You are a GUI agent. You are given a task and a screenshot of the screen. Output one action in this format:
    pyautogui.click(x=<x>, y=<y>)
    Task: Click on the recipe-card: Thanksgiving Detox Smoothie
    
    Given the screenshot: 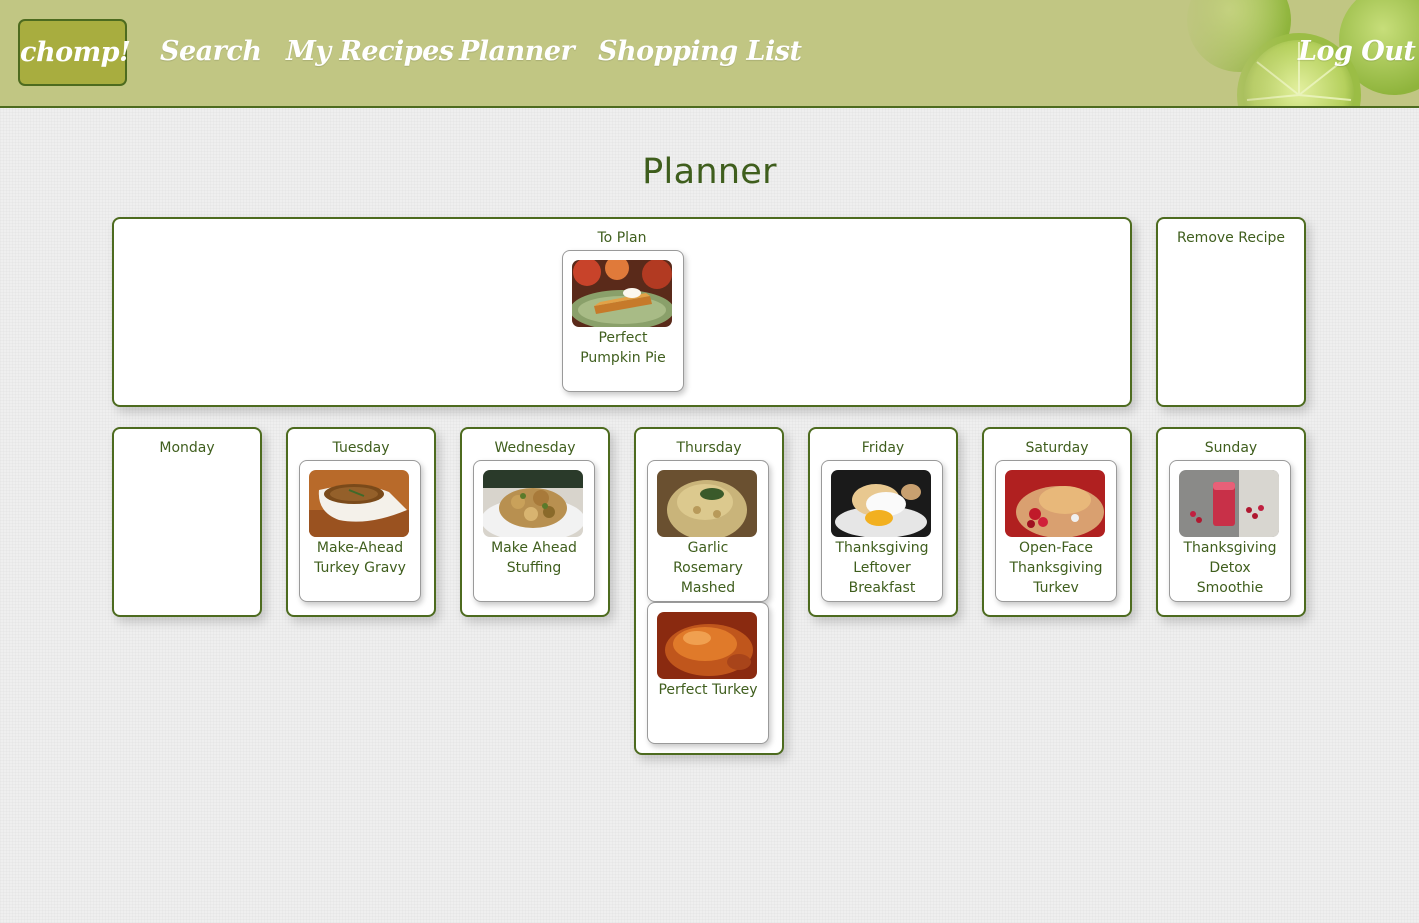 What is the action you would take?
    pyautogui.click(x=1230, y=531)
    